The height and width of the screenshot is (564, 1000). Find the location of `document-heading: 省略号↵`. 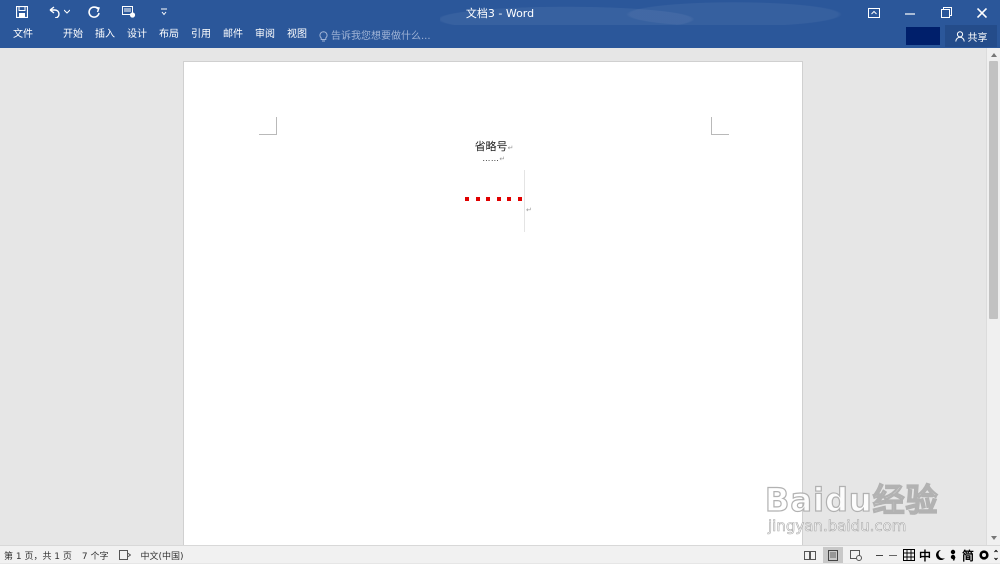

document-heading: 省略号↵ is located at coordinates (494, 146).